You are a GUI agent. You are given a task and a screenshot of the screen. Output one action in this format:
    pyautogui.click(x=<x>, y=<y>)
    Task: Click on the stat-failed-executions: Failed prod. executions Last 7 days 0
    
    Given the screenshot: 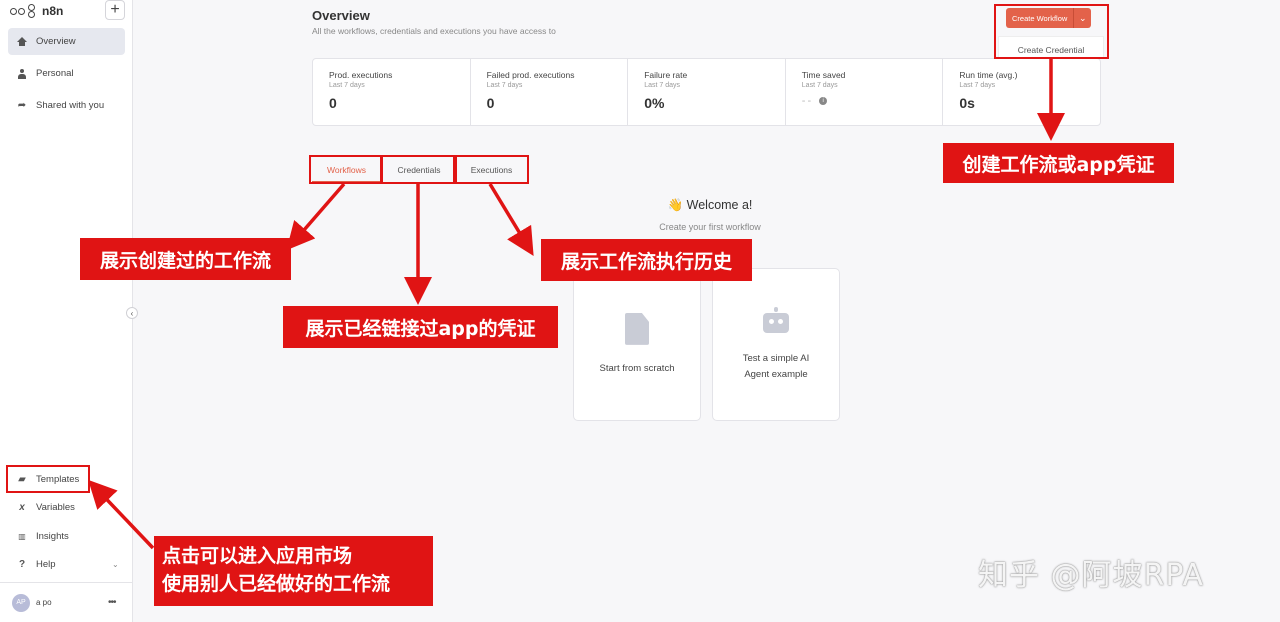 What is the action you would take?
    pyautogui.click(x=550, y=92)
    